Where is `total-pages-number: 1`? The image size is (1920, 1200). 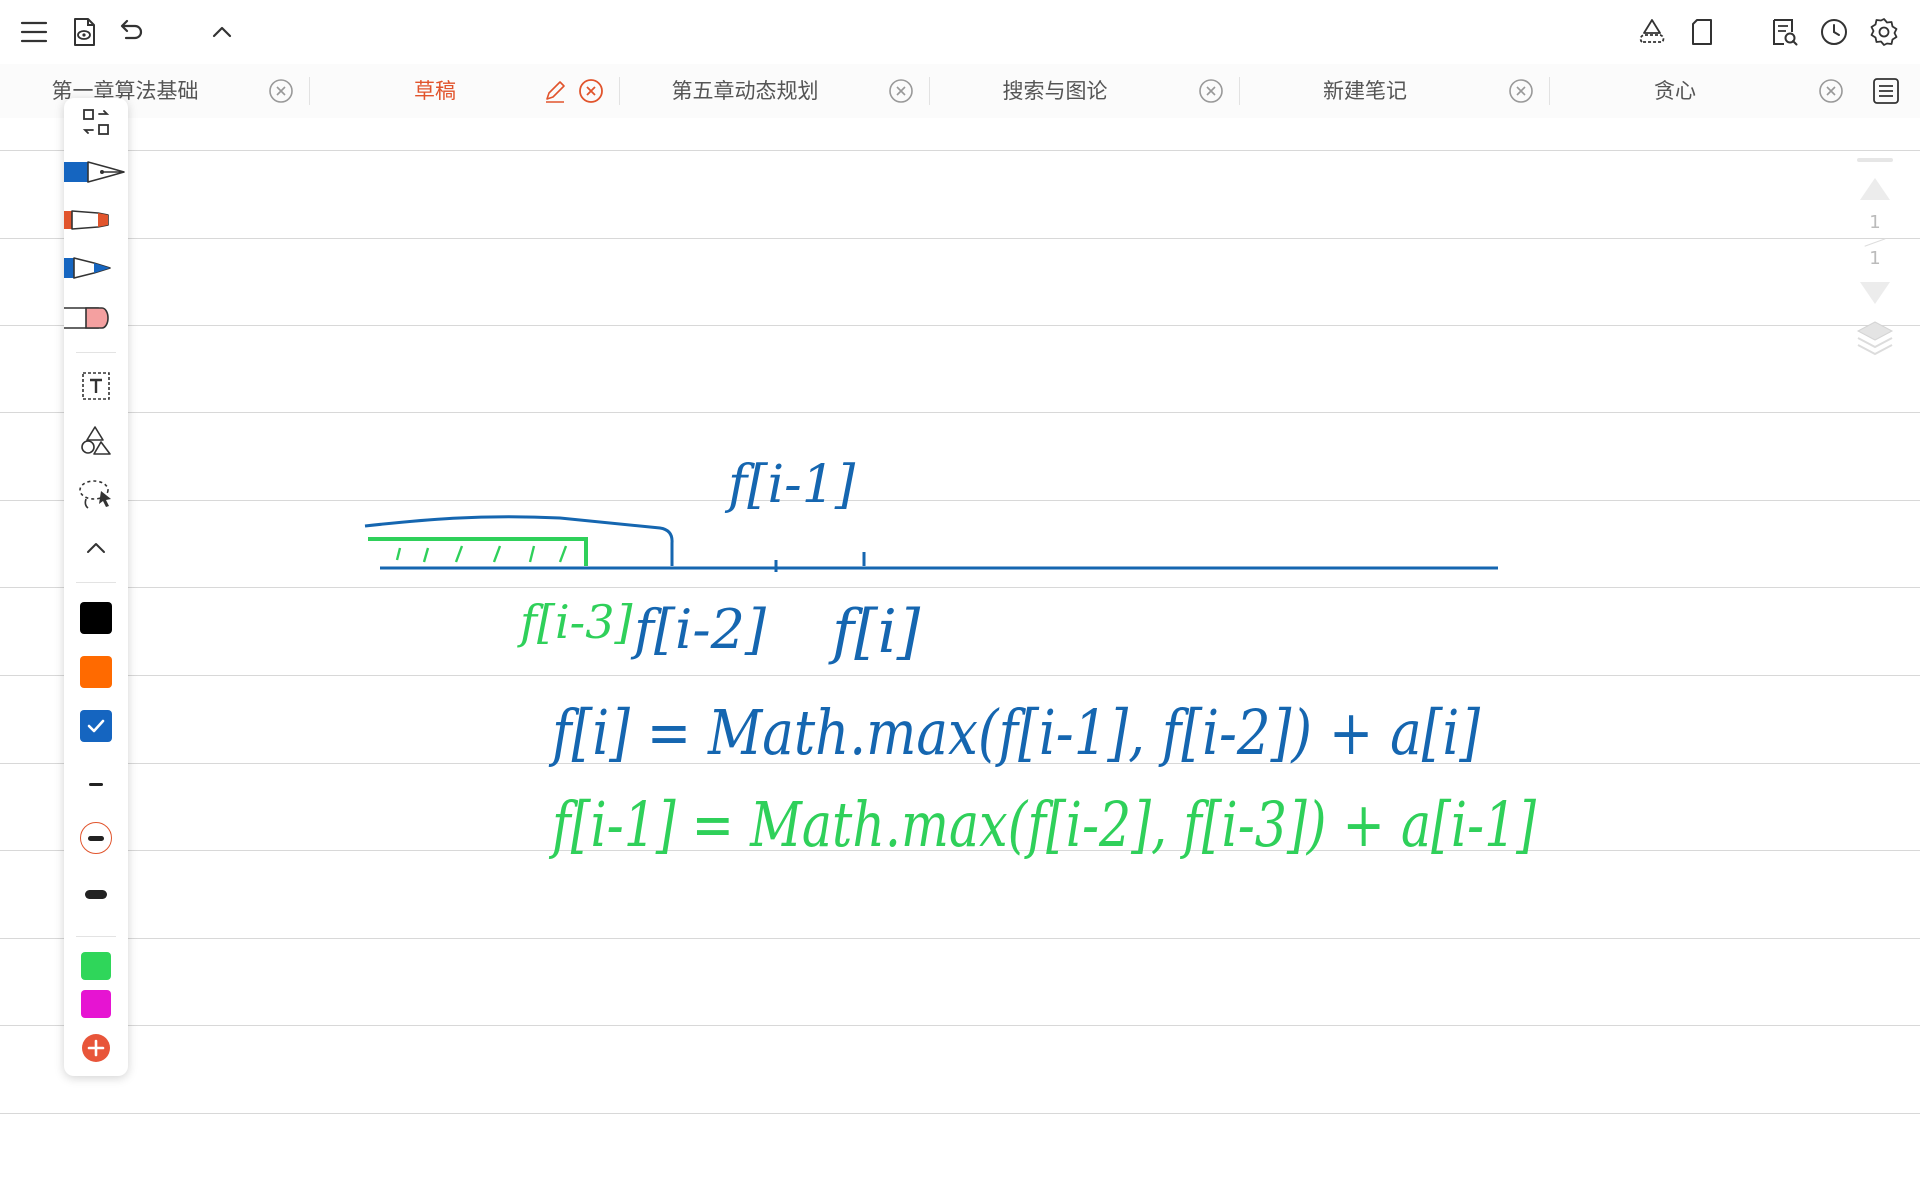 total-pages-number: 1 is located at coordinates (1875, 258).